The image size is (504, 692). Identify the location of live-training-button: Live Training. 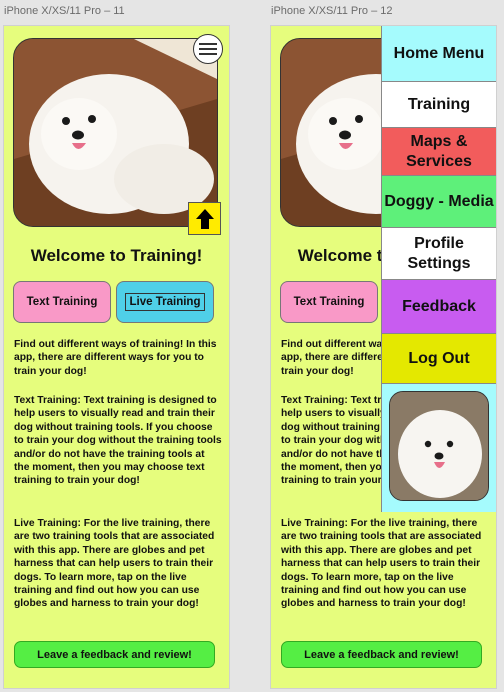
(165, 302).